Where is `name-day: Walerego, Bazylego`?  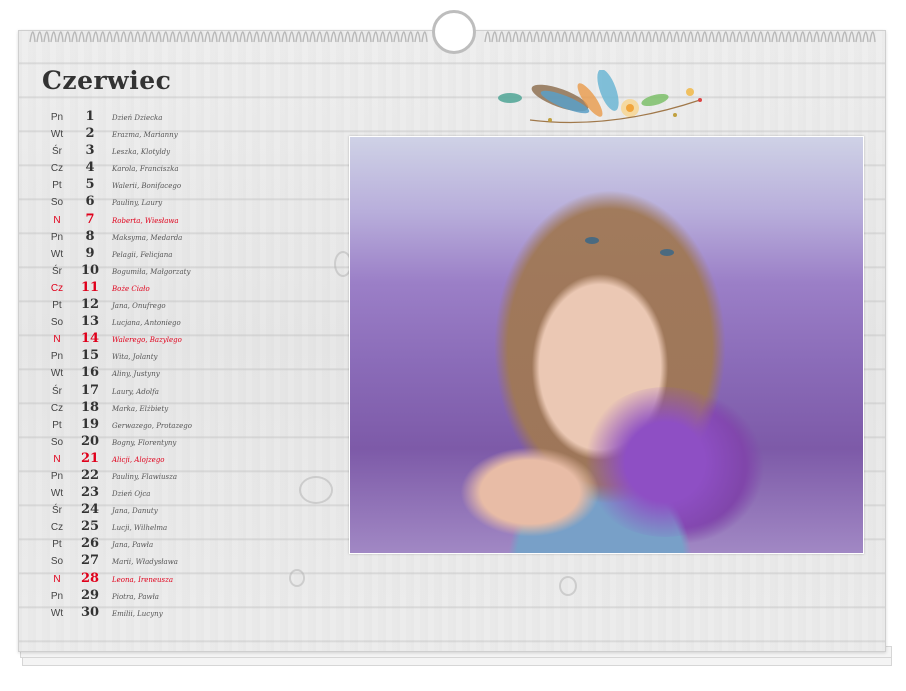
name-day: Walerego, Bazylego is located at coordinates (147, 340).